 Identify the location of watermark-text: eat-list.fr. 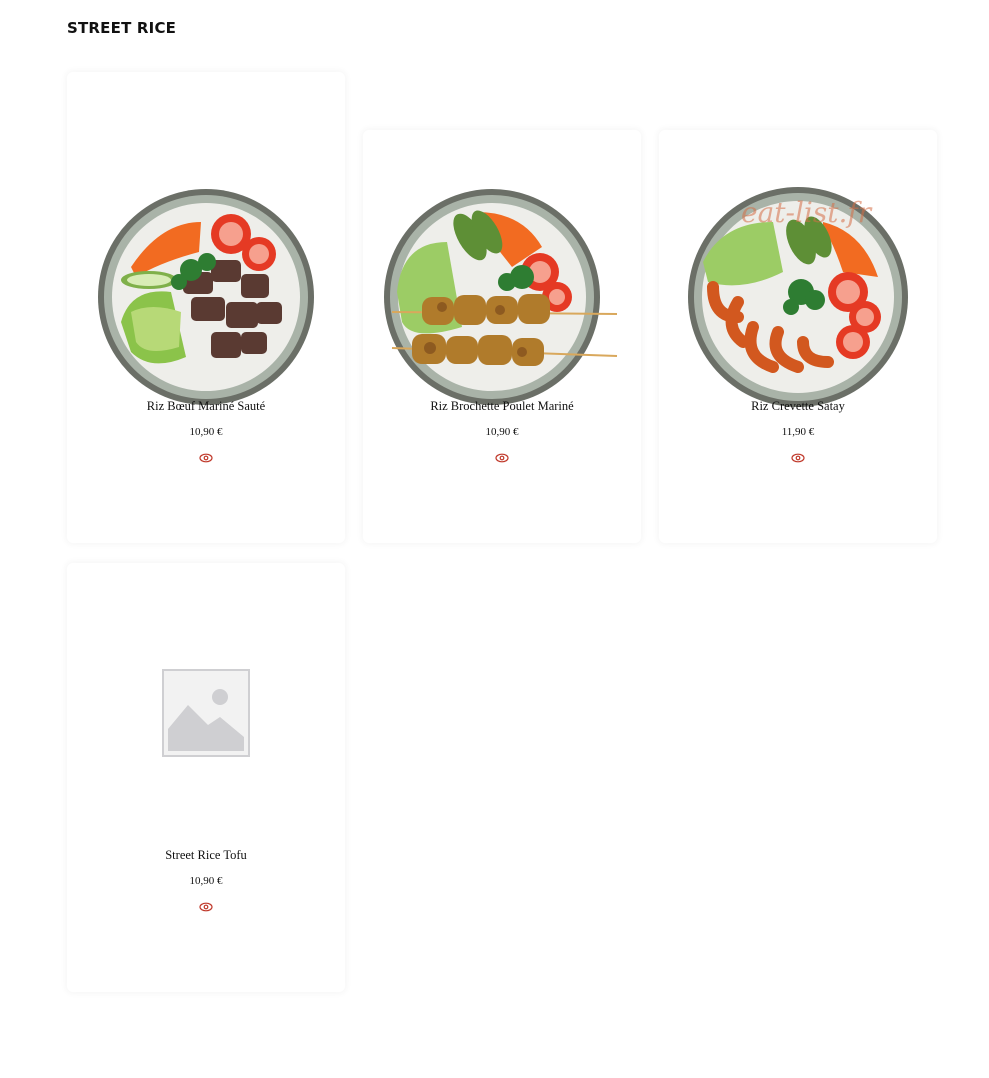
(807, 212).